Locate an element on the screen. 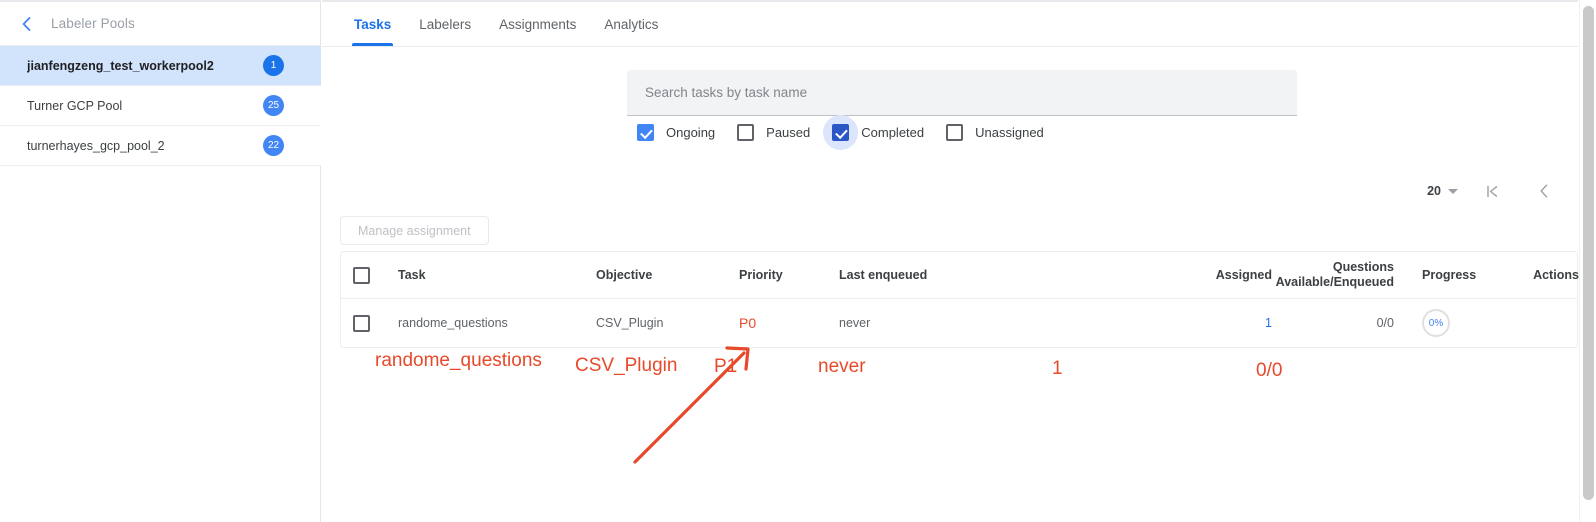 Image resolution: width=1596 pixels, height=522 pixels. progress-ring: 0% is located at coordinates (1436, 323).